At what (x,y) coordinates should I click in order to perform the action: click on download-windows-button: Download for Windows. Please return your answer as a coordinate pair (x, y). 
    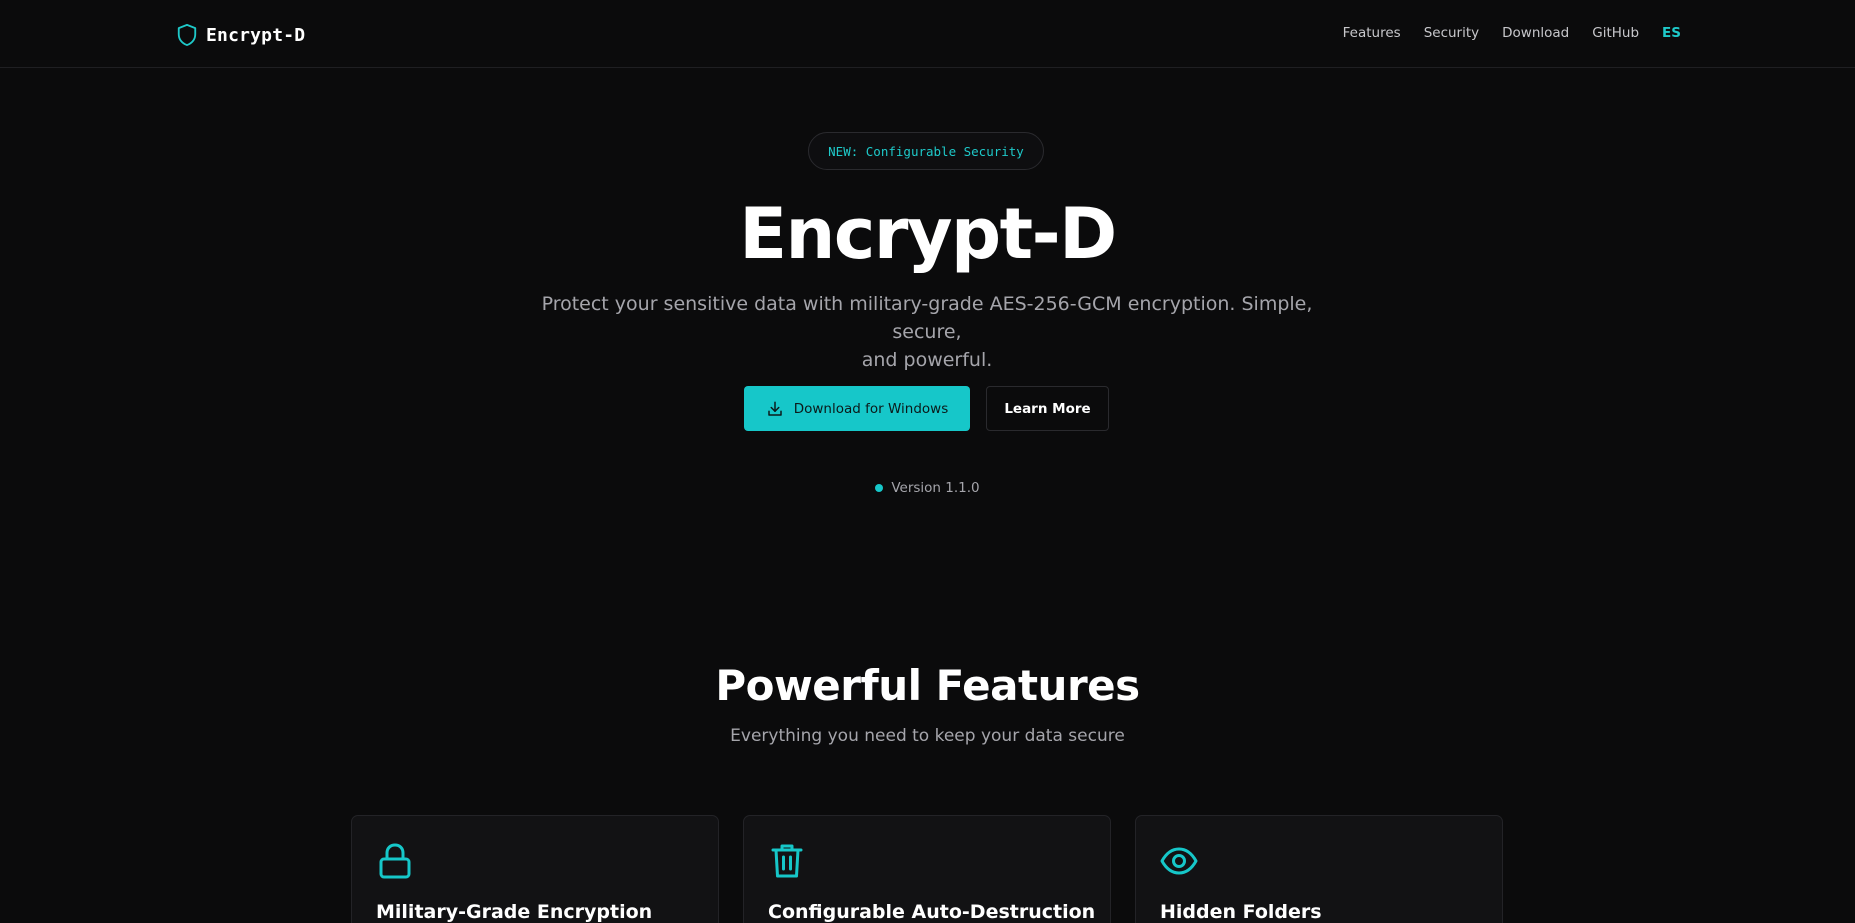
    Looking at the image, I should click on (857, 408).